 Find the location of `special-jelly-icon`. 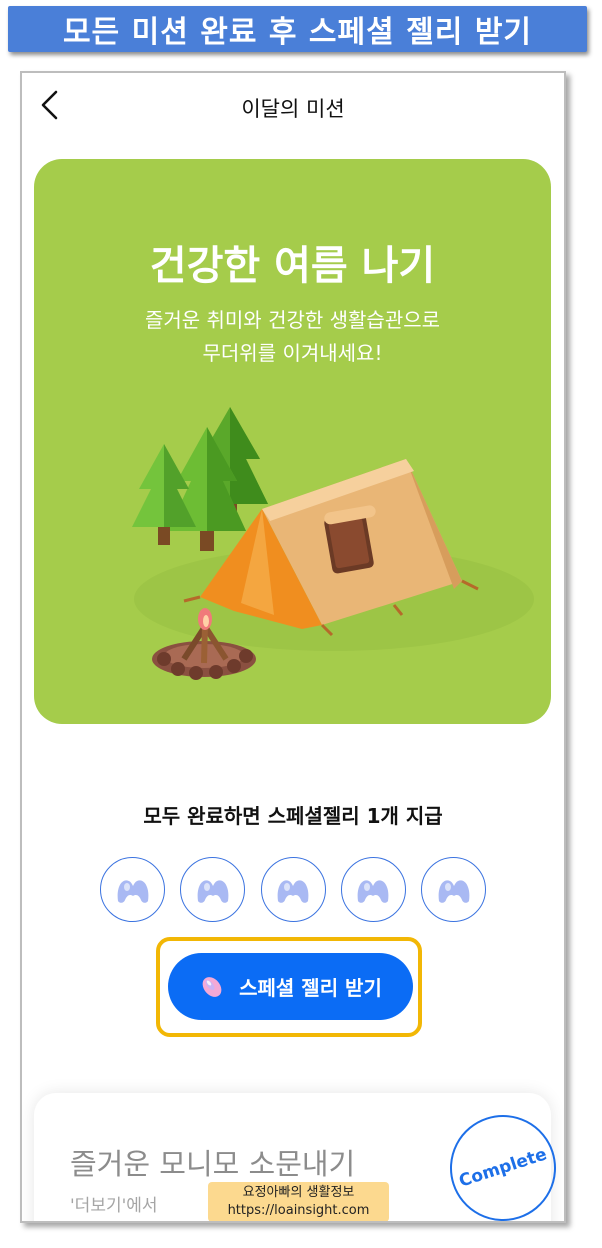

special-jelly-icon is located at coordinates (212, 986).